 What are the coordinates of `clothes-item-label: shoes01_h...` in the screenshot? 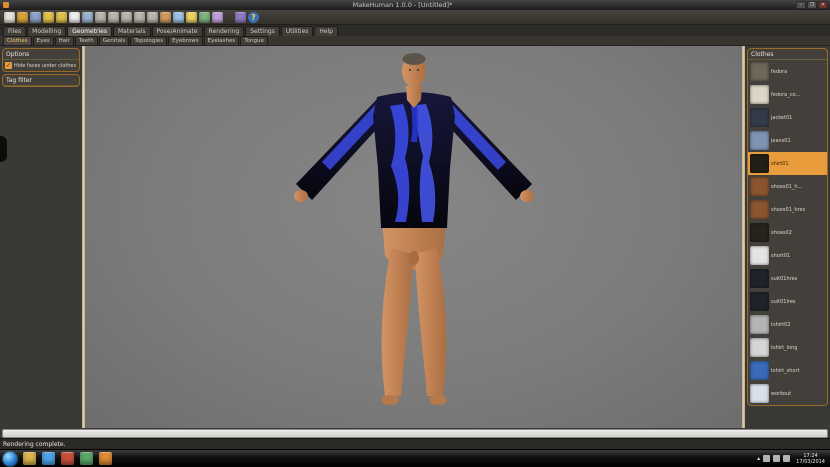 It's located at (787, 186).